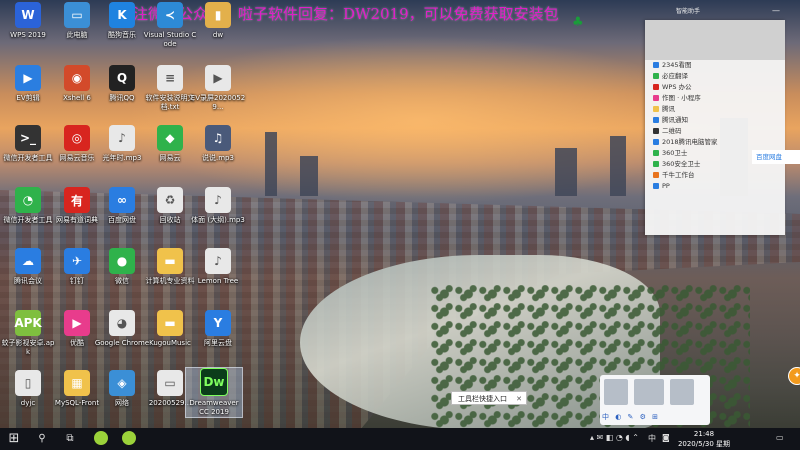  I want to click on side-panel-item-label: 腾讯, so click(668, 109).